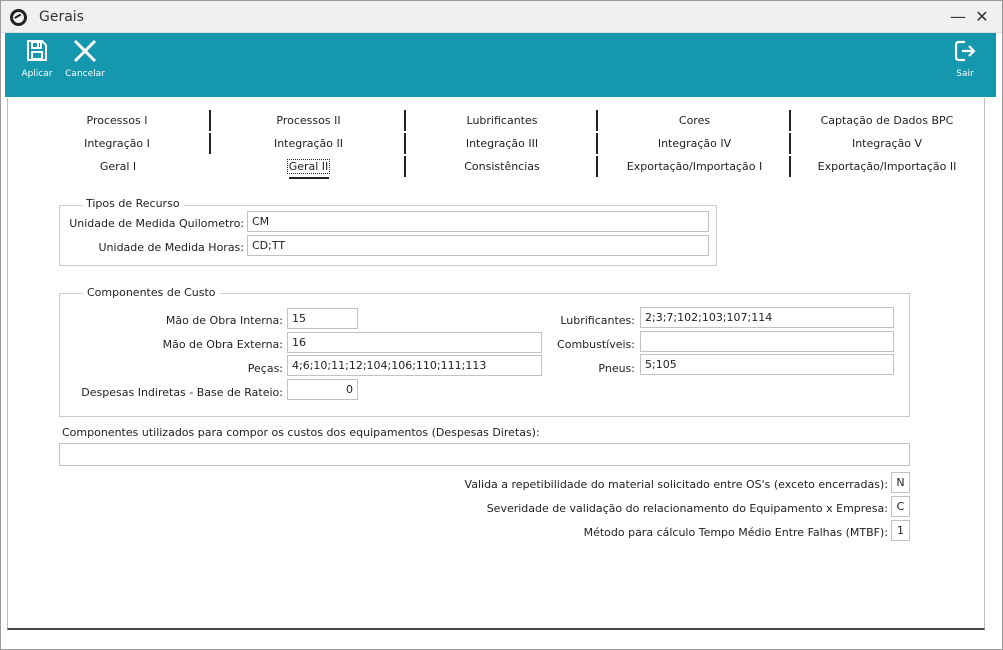 The width and height of the screenshot is (1003, 650). Describe the element at coordinates (37, 74) in the screenshot. I see `apply-label: Aplicar` at that location.